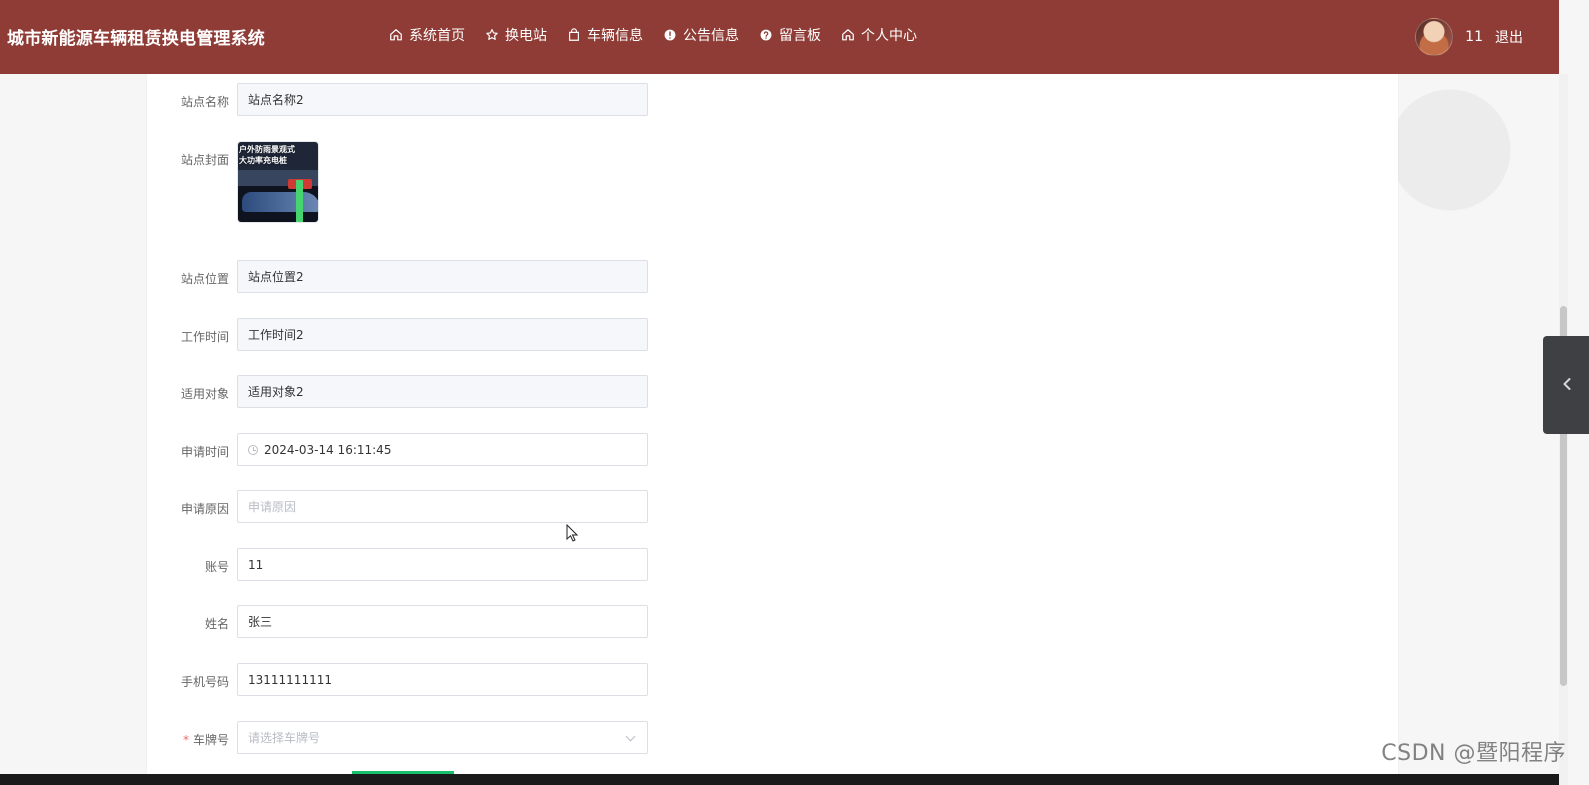  I want to click on site-title: 城市新能源车辆租赁换电管理系统, so click(136, 39).